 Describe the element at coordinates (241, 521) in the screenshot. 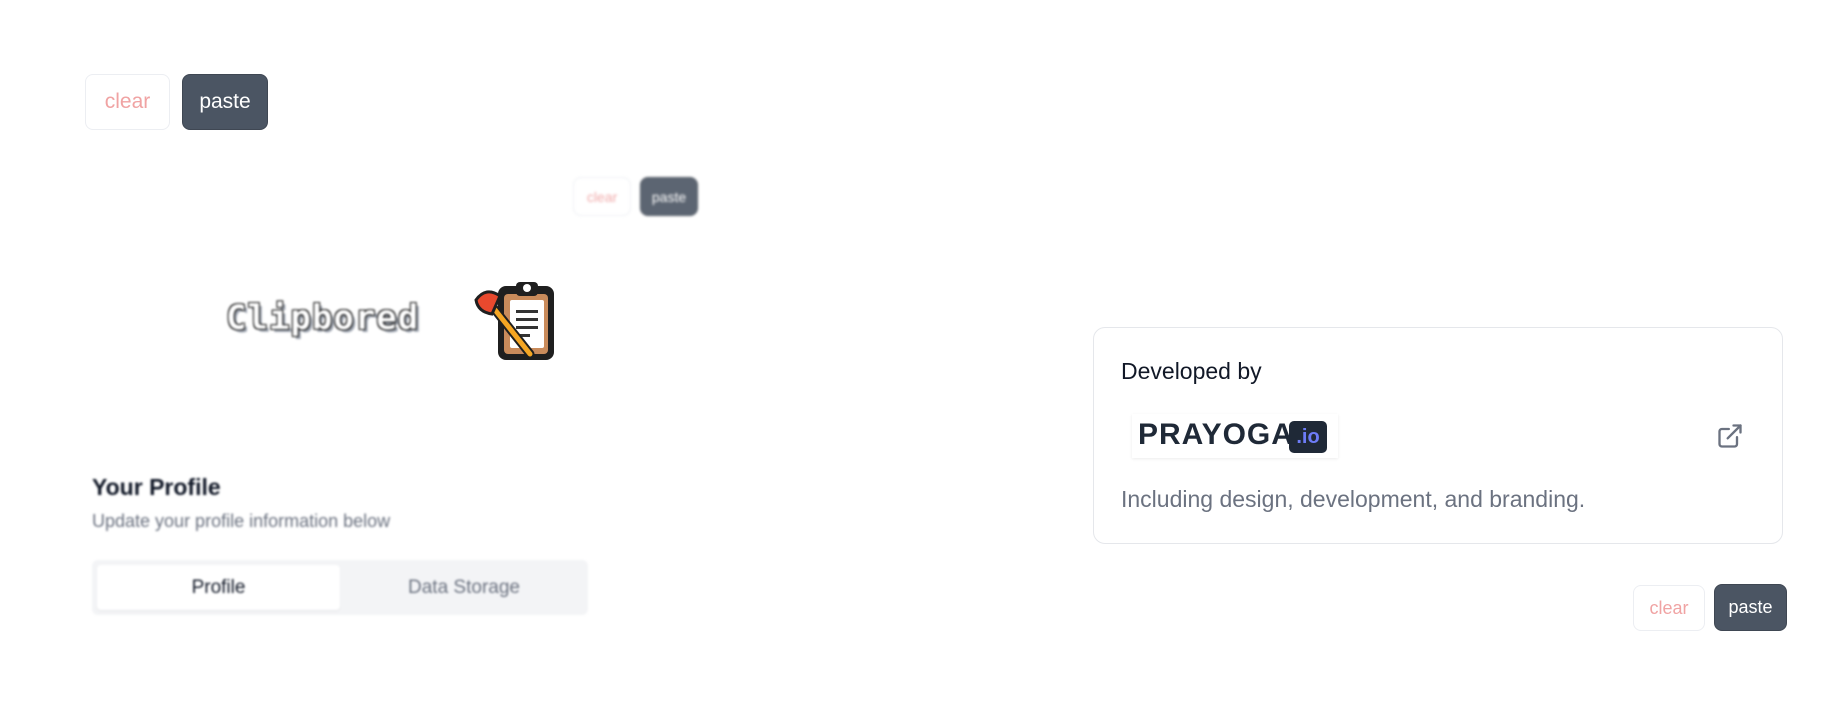

I see `profile-subtitle: Update your profile information below` at that location.